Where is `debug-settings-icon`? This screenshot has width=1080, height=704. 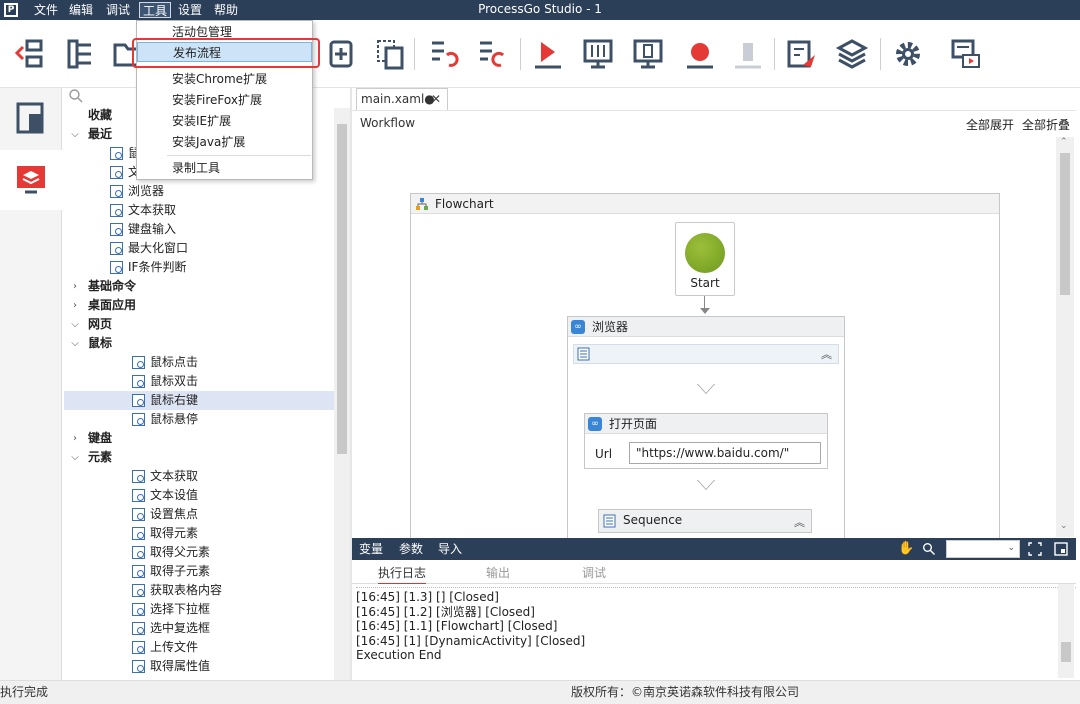
debug-settings-icon is located at coordinates (598, 54).